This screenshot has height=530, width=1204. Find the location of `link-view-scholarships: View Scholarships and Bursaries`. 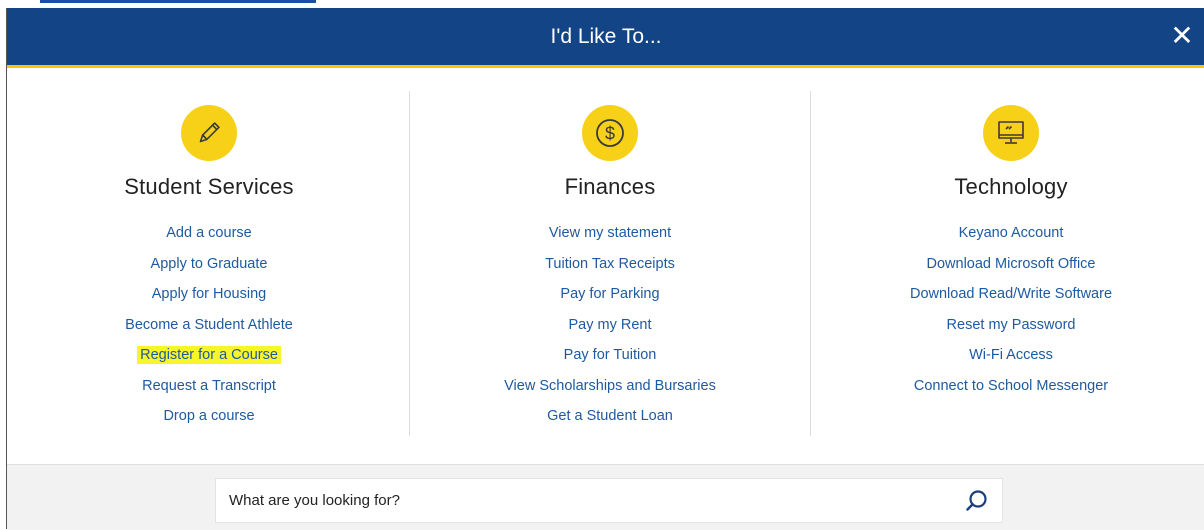

link-view-scholarships: View Scholarships and Bursaries is located at coordinates (610, 386).